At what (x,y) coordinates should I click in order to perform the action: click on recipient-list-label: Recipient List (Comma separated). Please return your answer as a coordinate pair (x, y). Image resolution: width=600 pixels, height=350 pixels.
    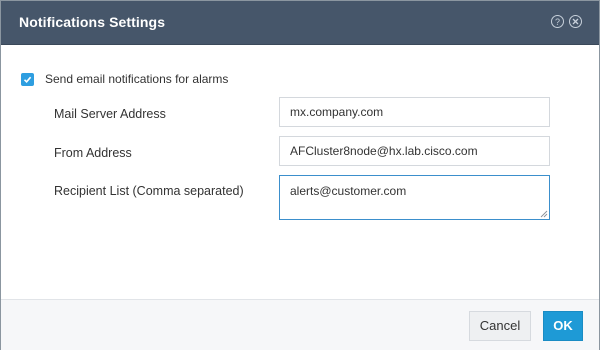
    Looking at the image, I should click on (149, 191).